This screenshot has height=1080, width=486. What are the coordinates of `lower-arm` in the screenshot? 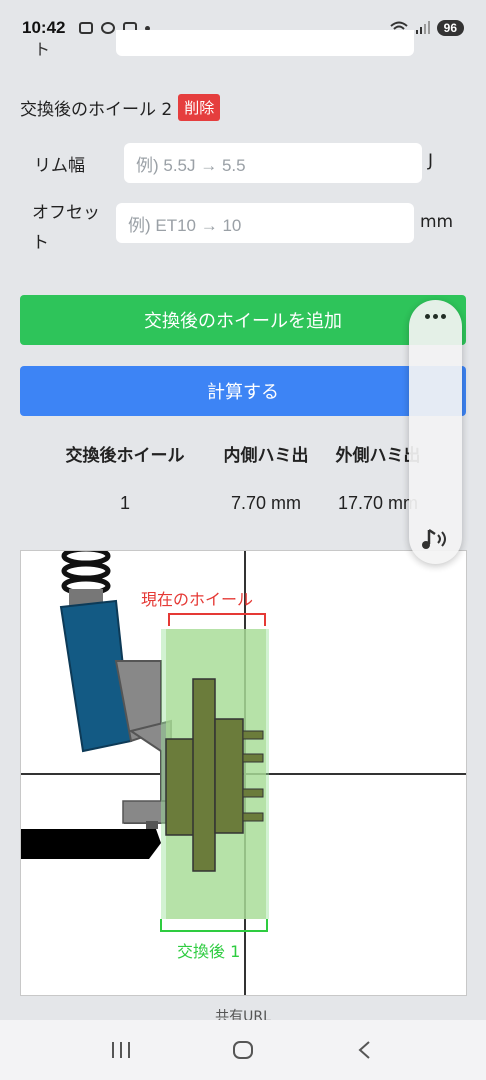 It's located at (91, 844).